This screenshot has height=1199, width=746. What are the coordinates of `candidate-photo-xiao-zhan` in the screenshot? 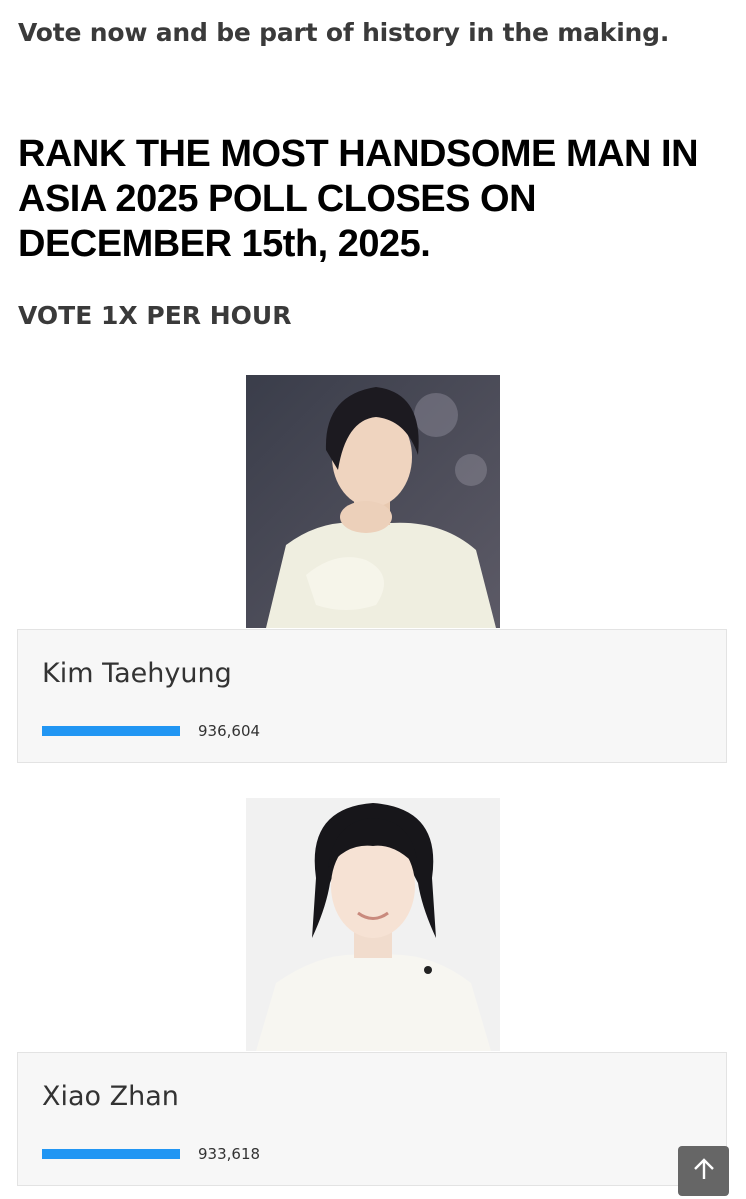 It's located at (373, 924).